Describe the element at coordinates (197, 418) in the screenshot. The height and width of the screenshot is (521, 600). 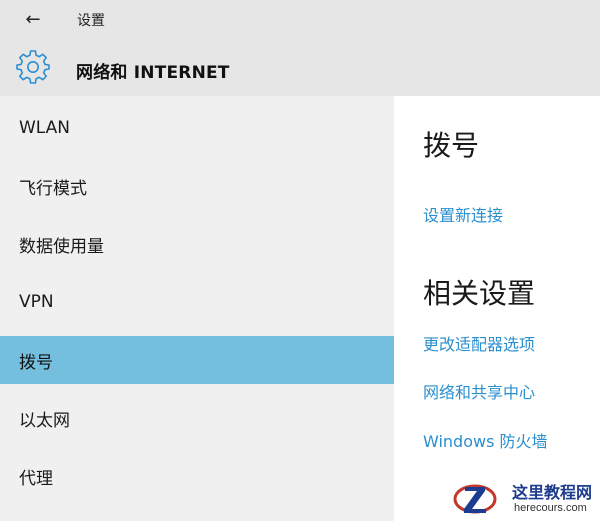
I see `sidebar-item-ethernet: 以太网` at that location.